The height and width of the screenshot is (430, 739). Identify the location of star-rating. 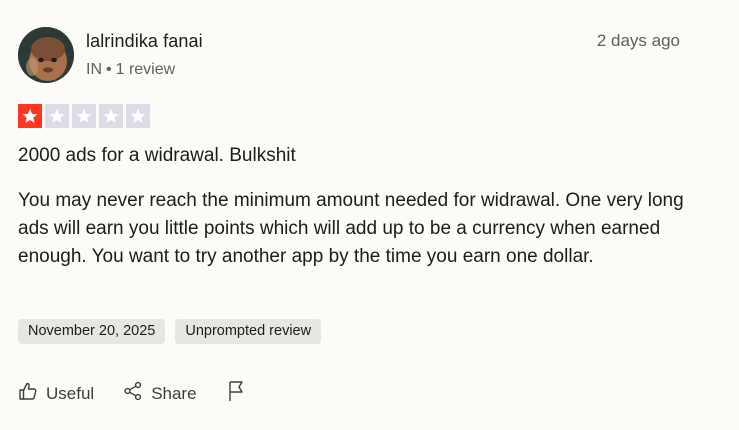
(84, 116).